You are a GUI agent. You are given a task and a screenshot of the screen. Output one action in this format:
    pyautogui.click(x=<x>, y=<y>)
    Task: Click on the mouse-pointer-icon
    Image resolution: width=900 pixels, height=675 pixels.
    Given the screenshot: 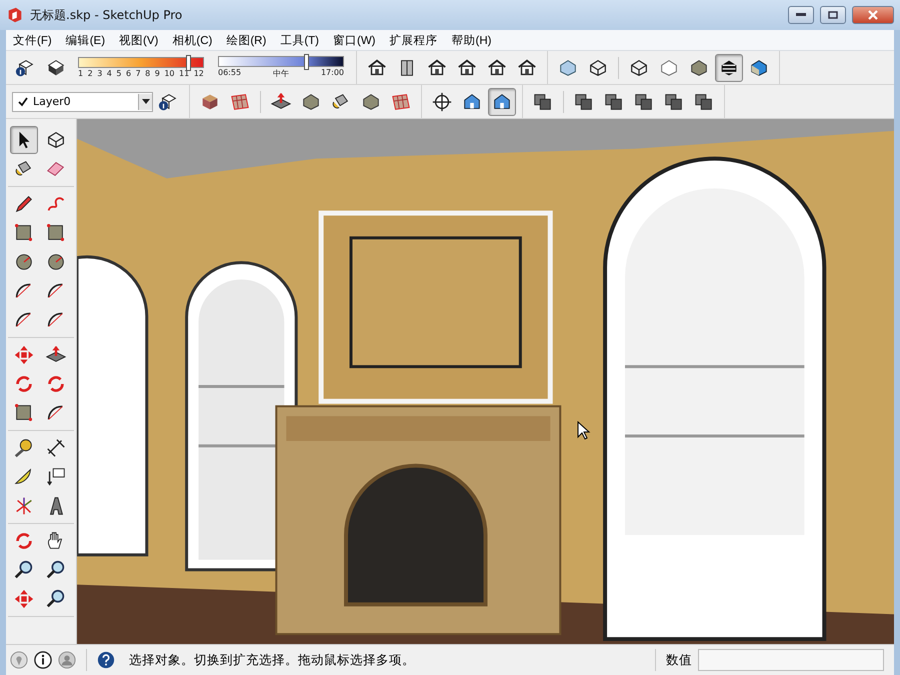 What is the action you would take?
    pyautogui.click(x=584, y=431)
    